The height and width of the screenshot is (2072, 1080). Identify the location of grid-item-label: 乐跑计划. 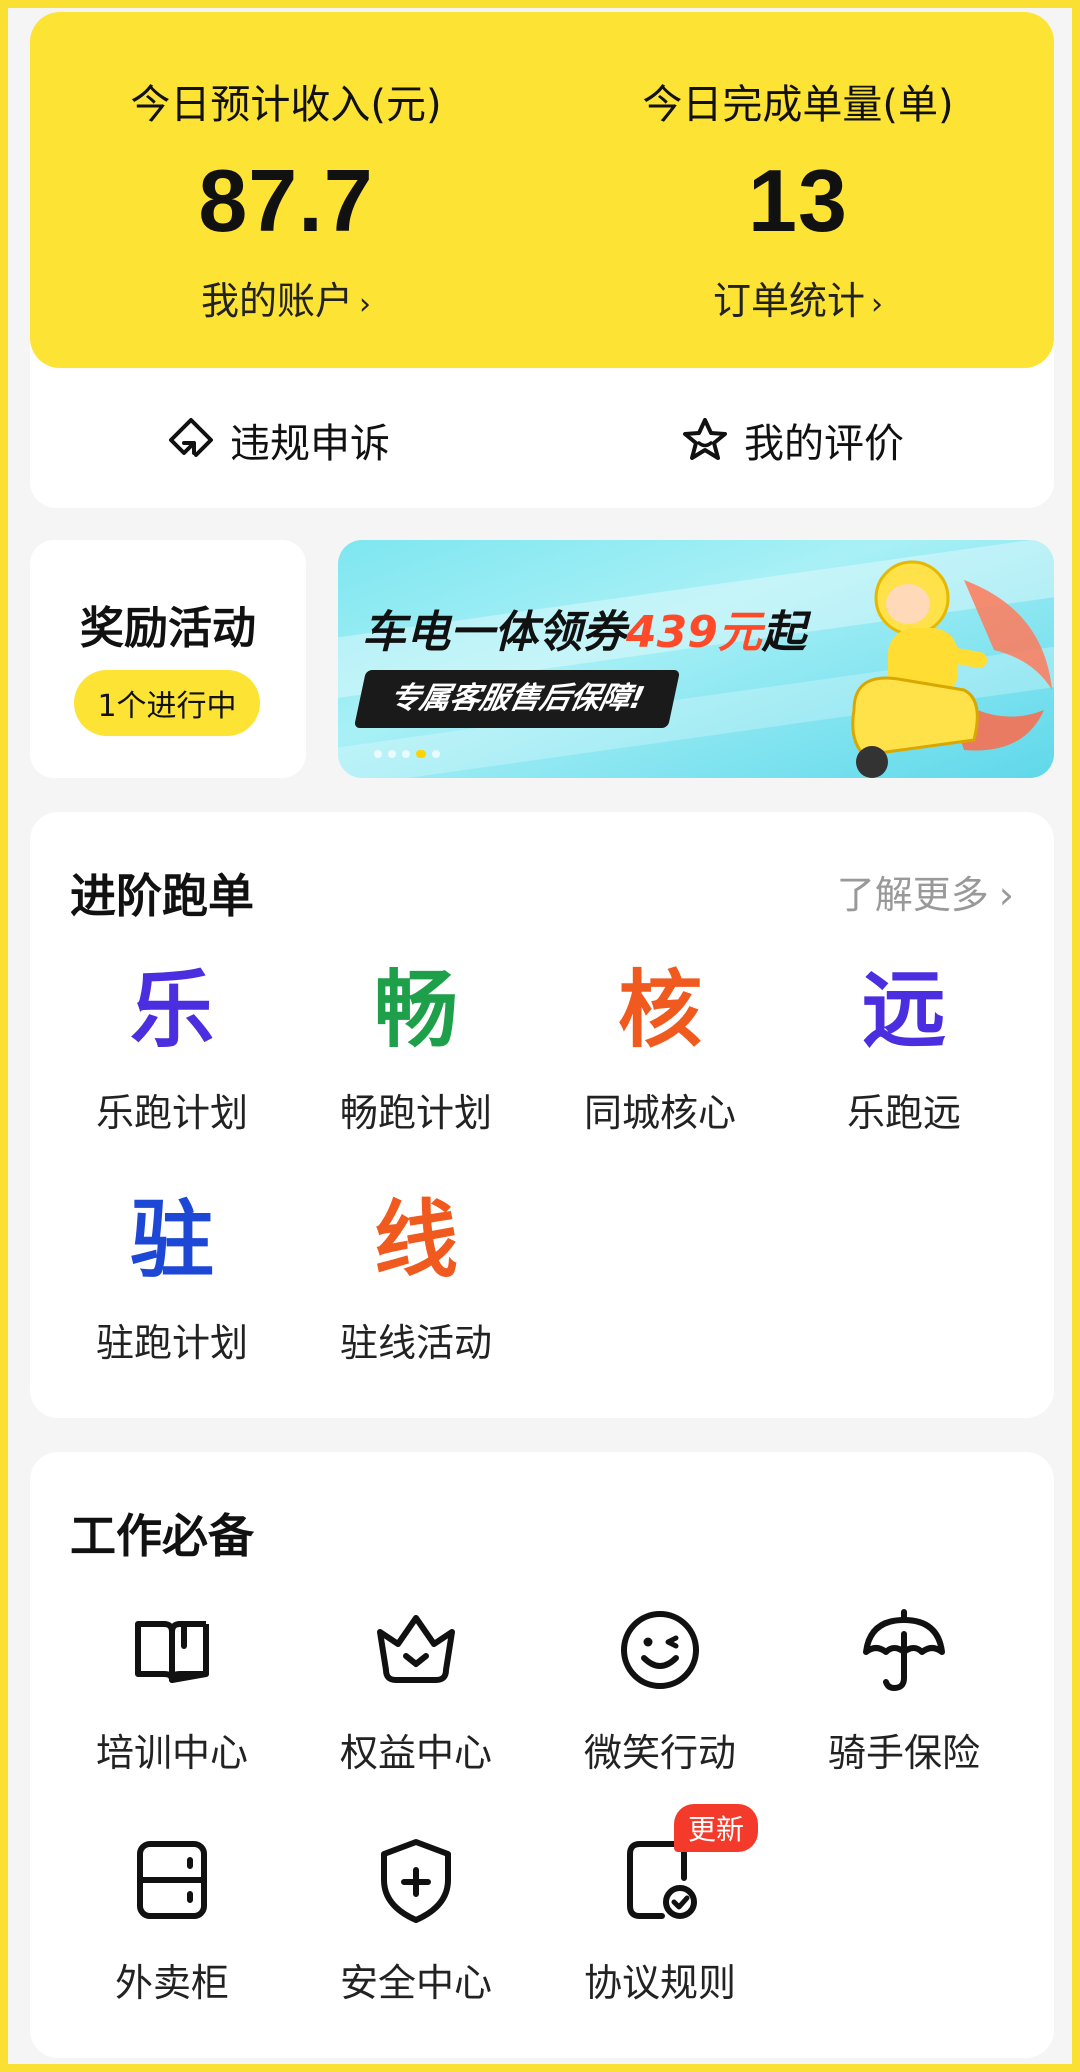
(171, 1113).